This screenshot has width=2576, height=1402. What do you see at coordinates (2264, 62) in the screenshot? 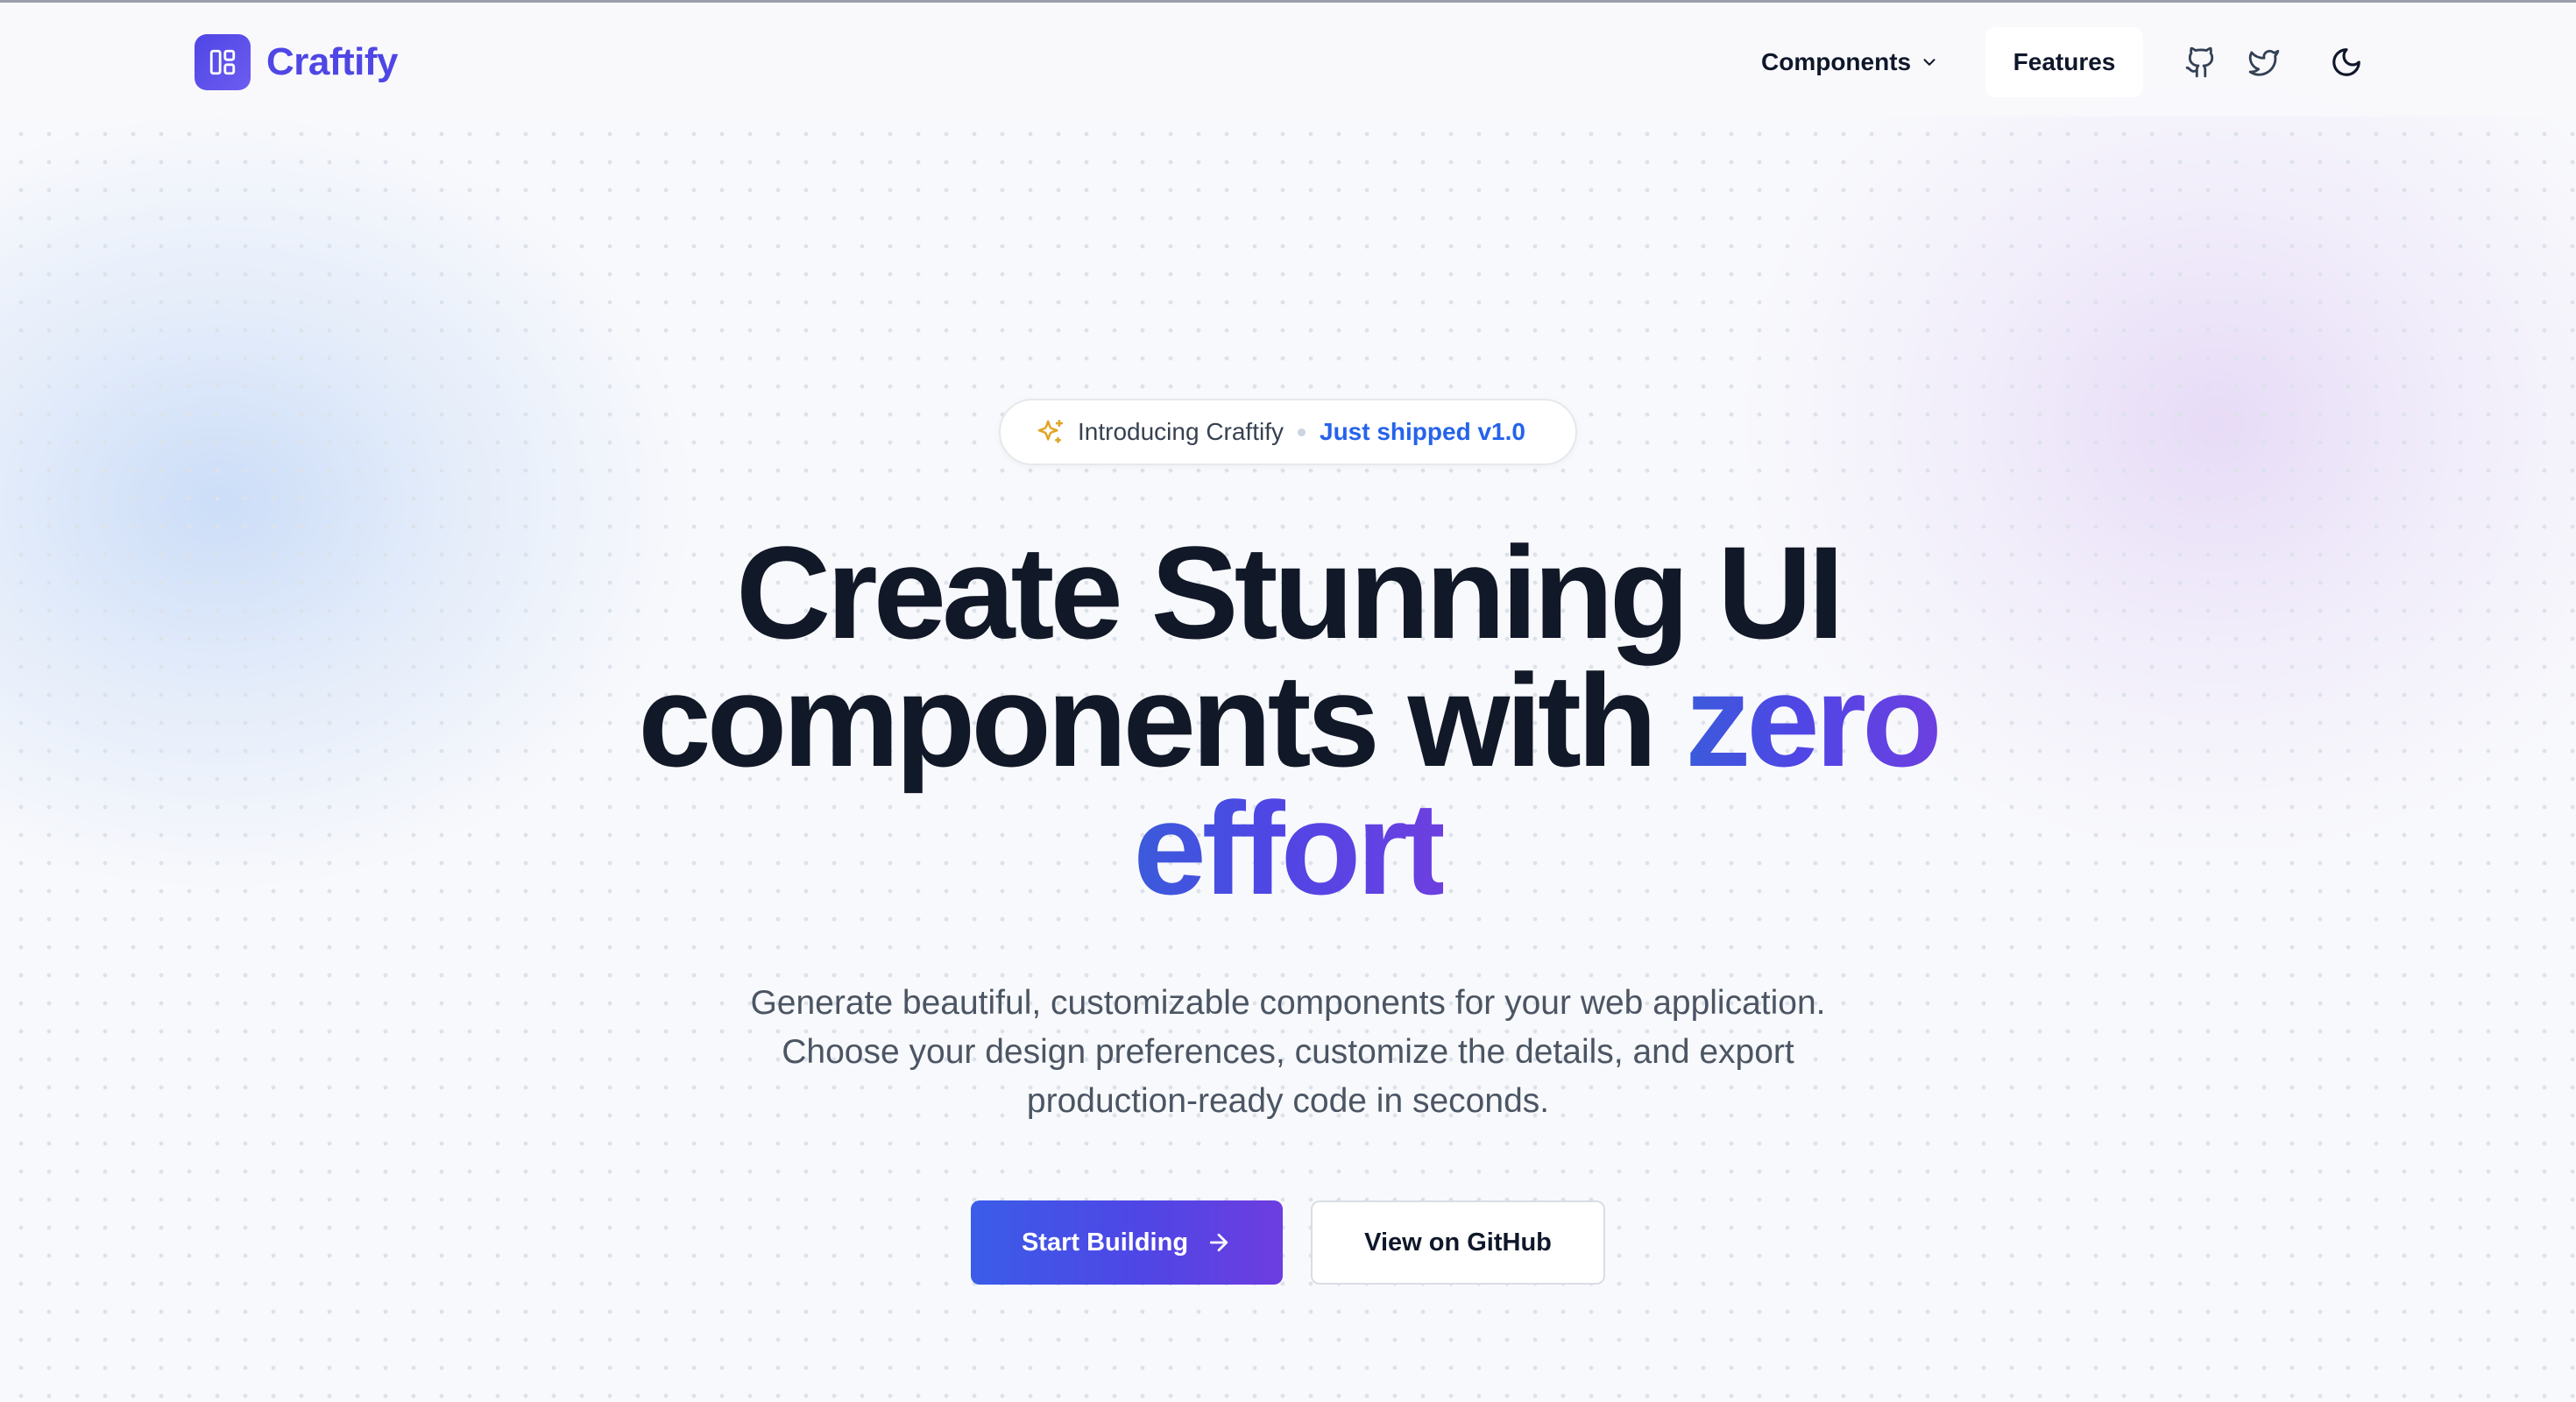
I see `twitter-icon` at bounding box center [2264, 62].